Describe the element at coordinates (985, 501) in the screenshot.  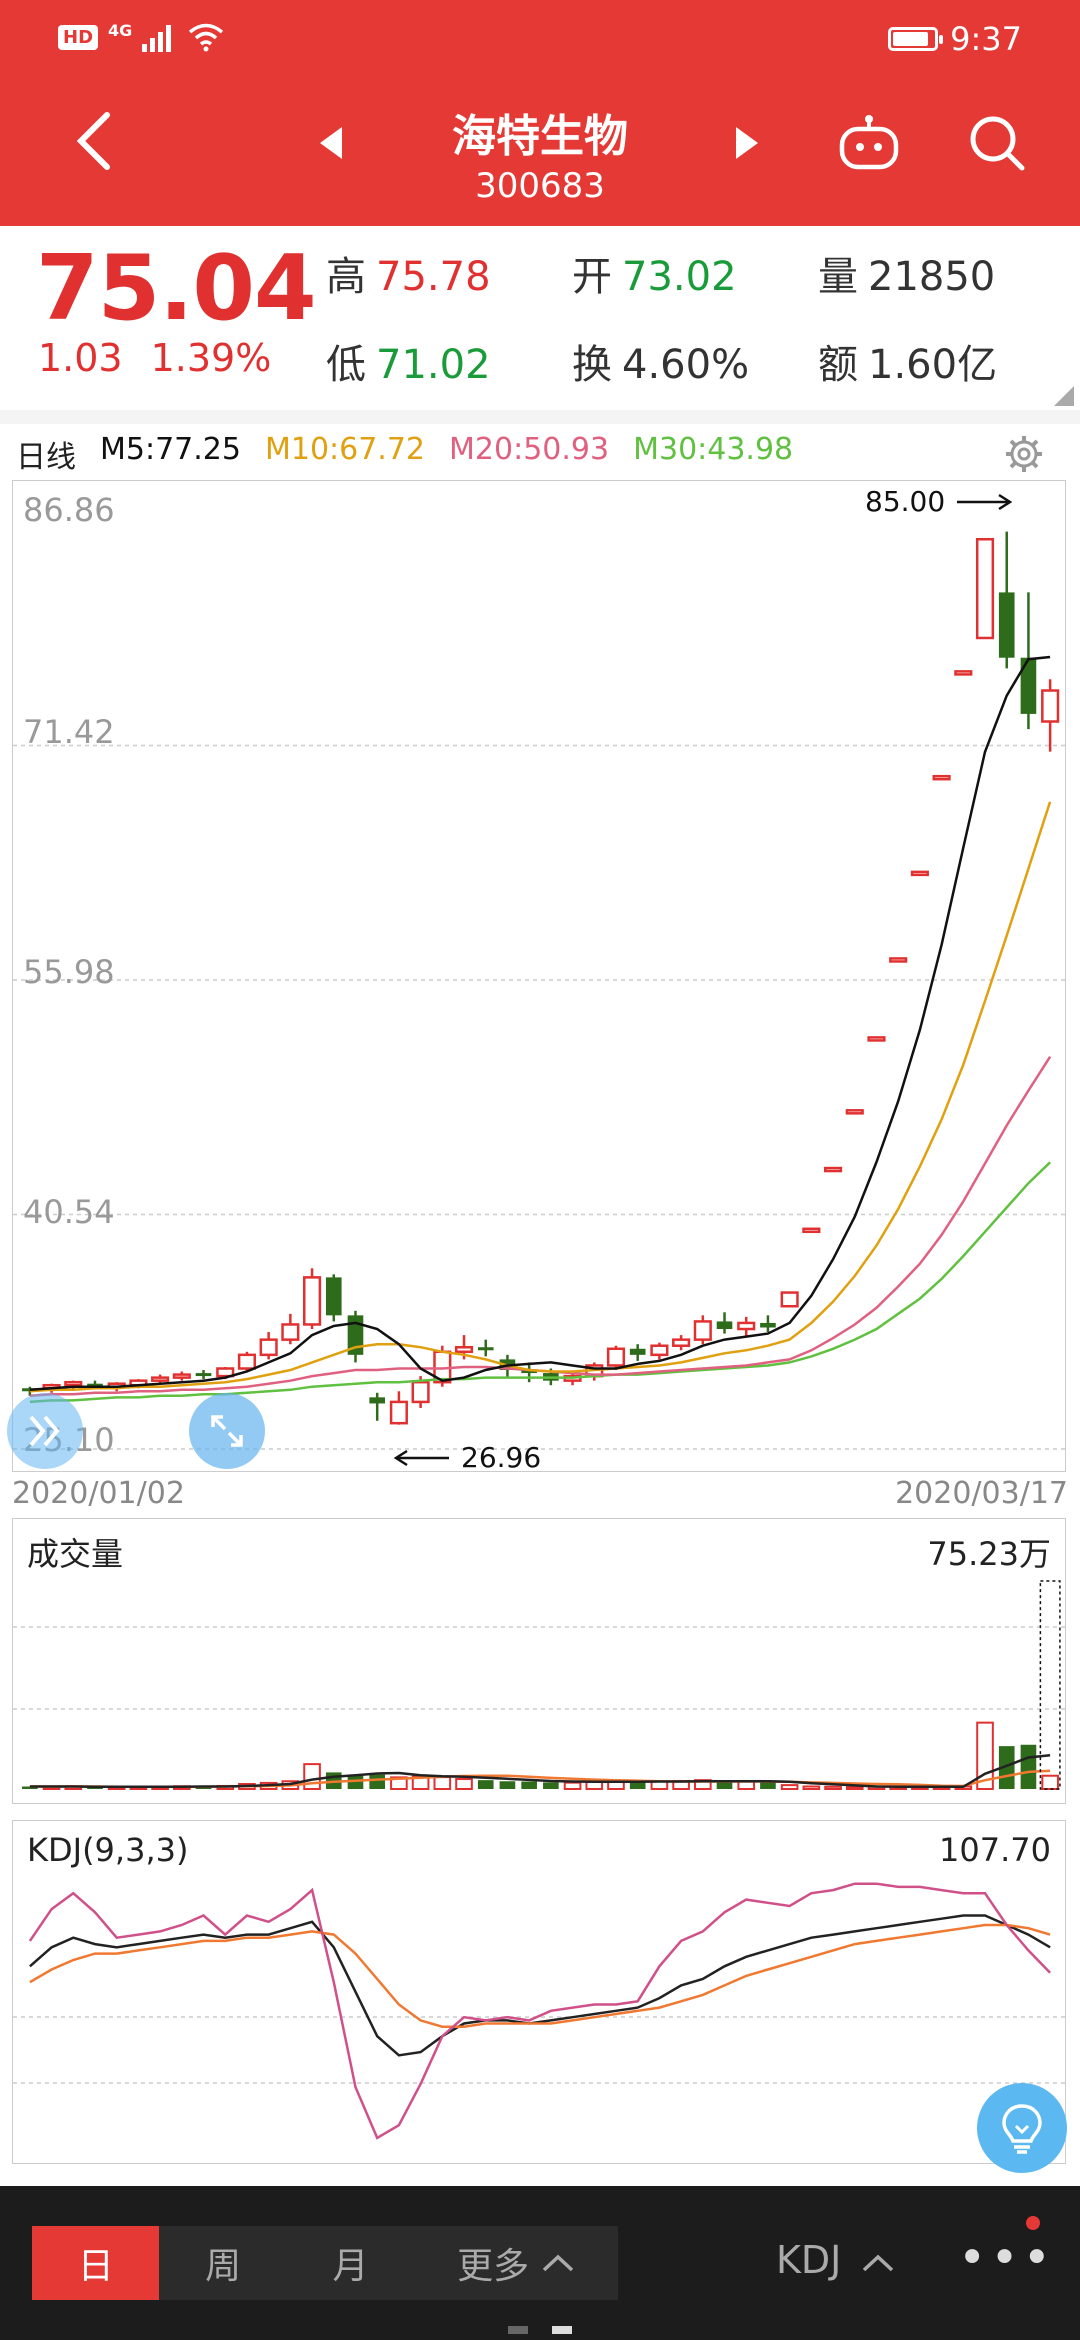
I see `arrow-right-icon` at that location.